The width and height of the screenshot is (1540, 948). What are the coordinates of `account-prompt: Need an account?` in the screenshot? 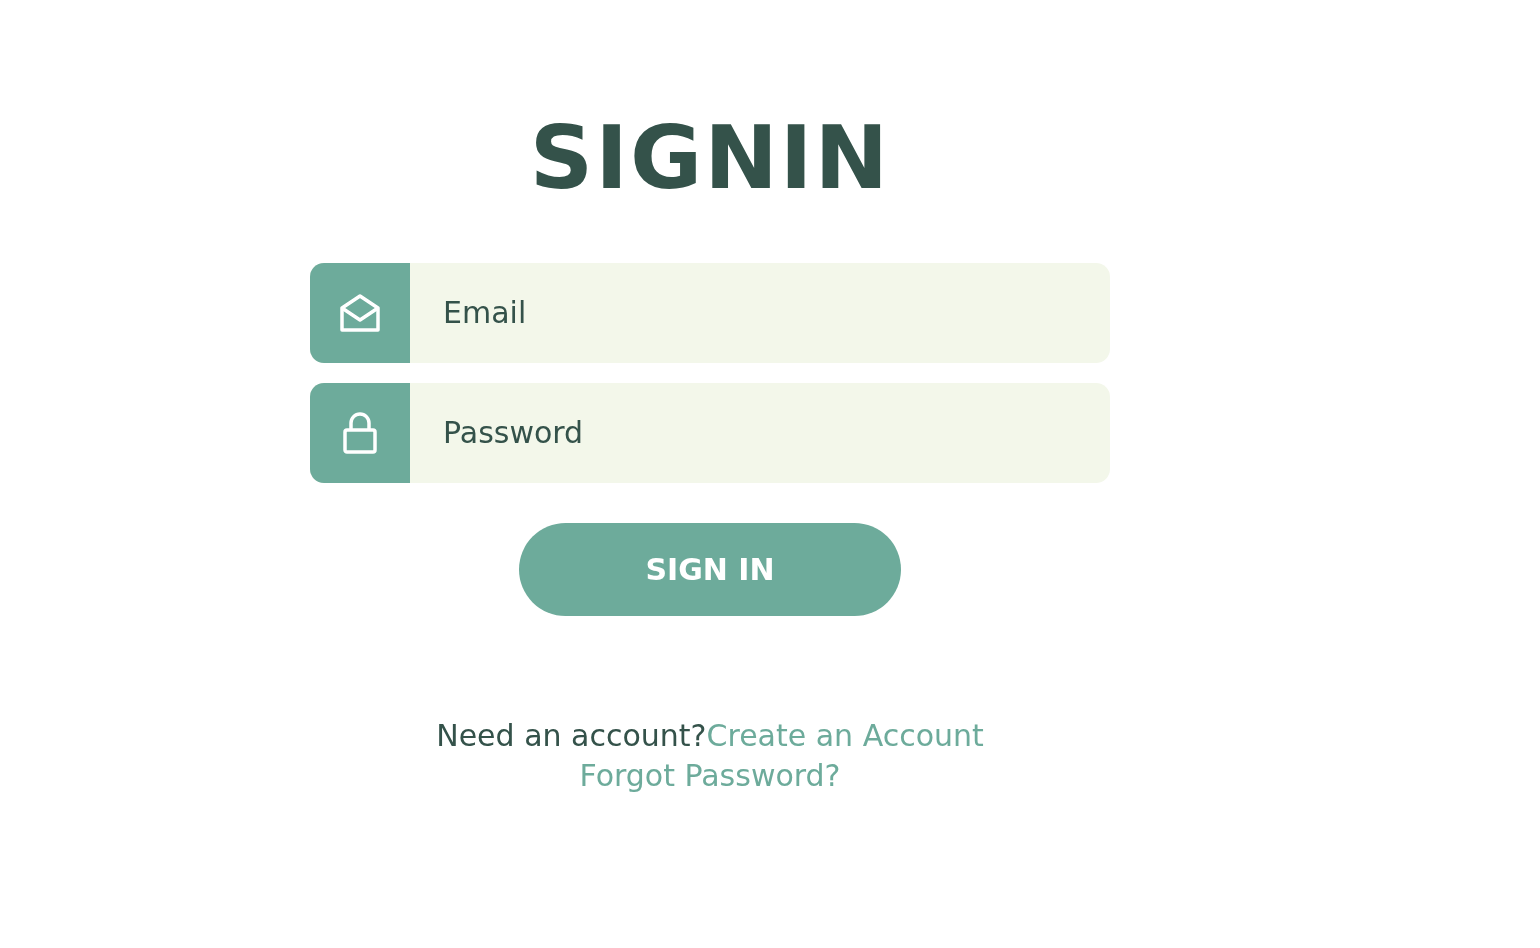 It's located at (571, 735).